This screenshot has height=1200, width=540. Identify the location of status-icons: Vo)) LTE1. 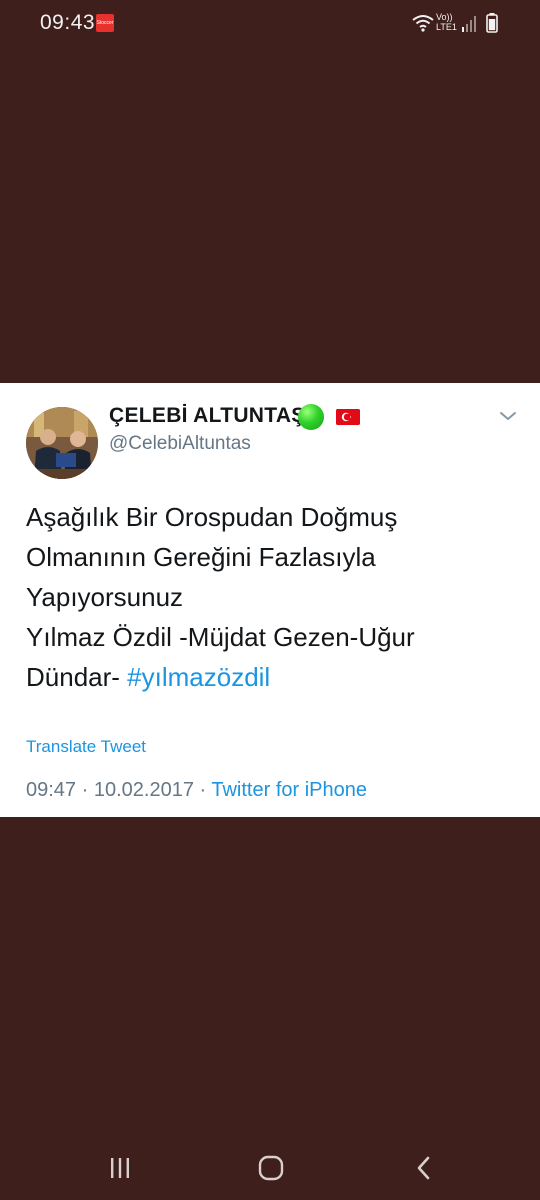
(457, 24).